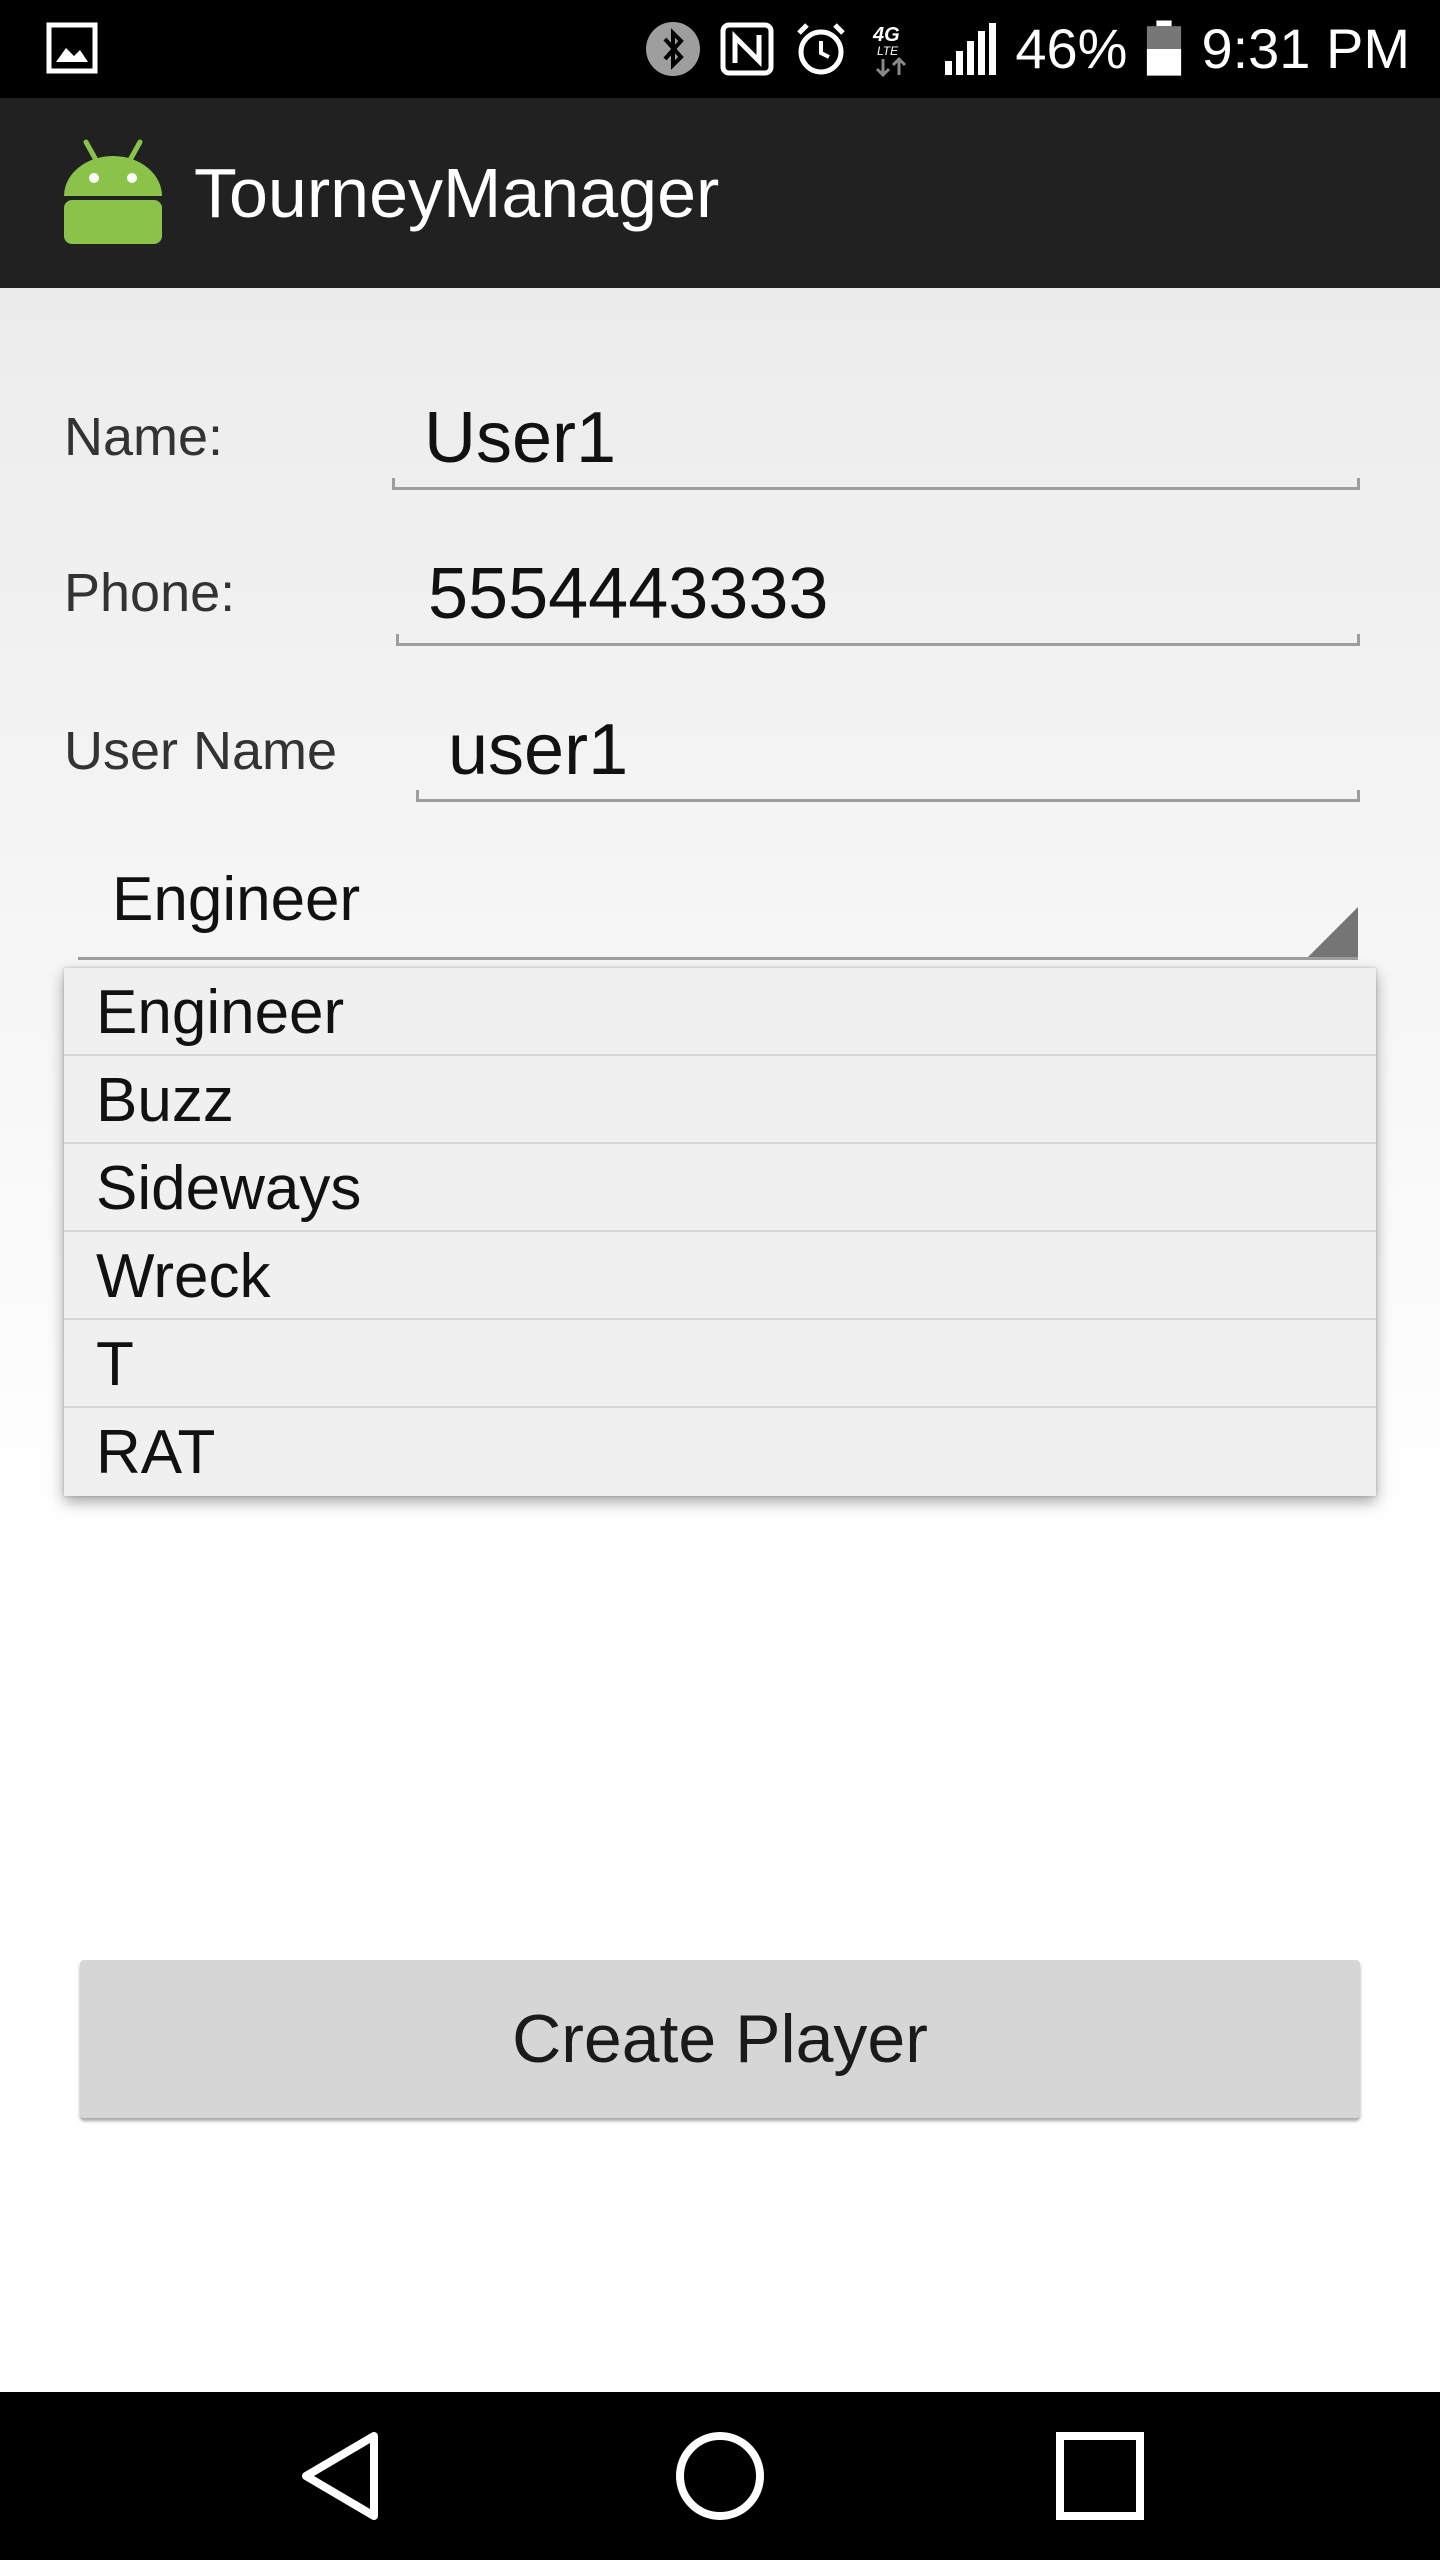 The height and width of the screenshot is (2560, 1440). I want to click on name-field: User1, so click(876, 440).